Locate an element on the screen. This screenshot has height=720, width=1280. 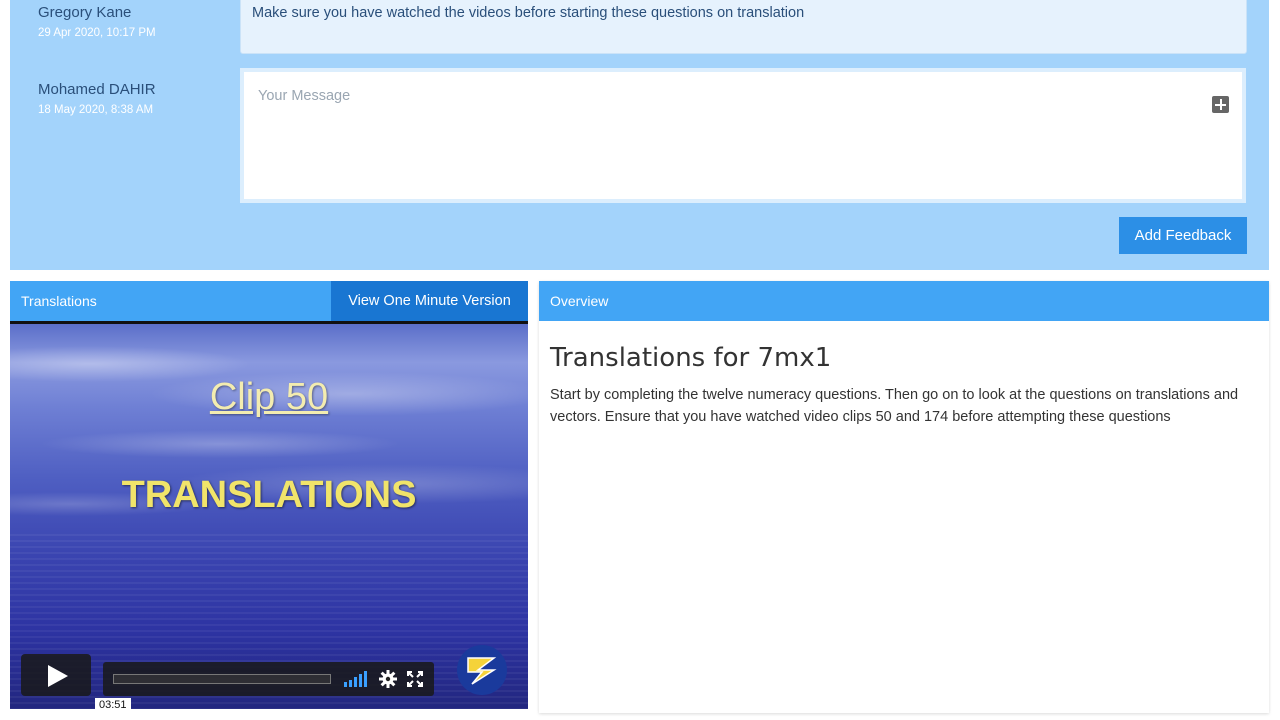
current-user-timestamp: 18 May 2020, 8:38 AM is located at coordinates (96, 110).